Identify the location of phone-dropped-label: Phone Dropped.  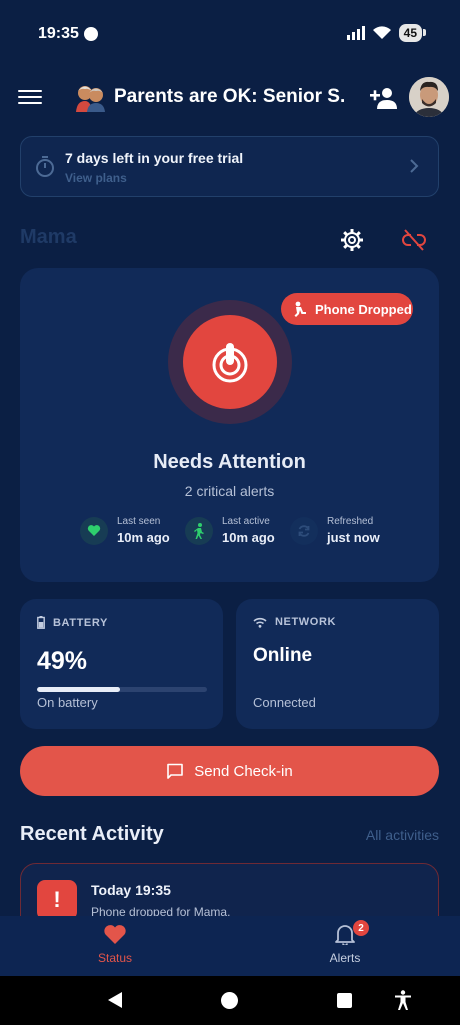
(363, 309).